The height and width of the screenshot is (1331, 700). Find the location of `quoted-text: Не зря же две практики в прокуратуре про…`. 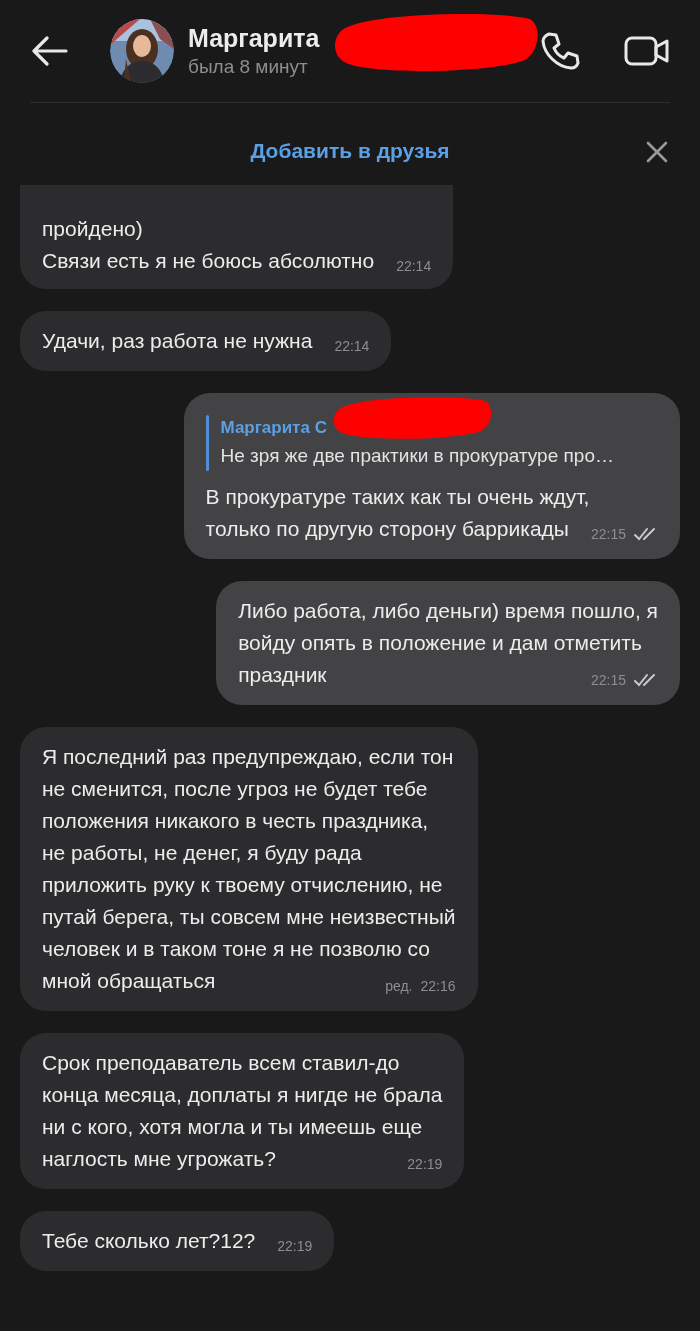

quoted-text: Не зря же две практики в прокуратуре про… is located at coordinates (417, 456).